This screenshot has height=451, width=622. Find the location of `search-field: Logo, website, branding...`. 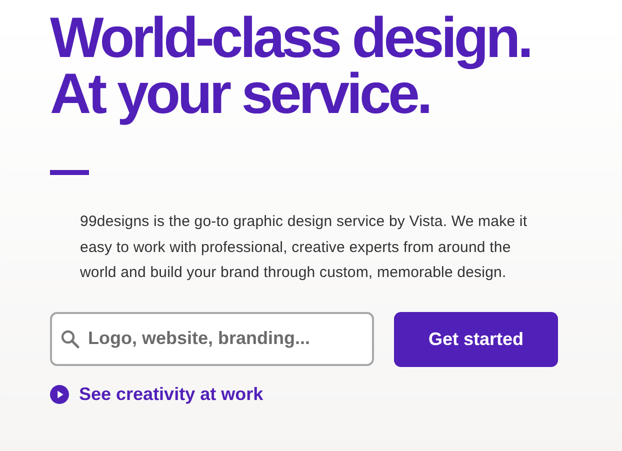

search-field: Logo, website, branding... is located at coordinates (212, 339).